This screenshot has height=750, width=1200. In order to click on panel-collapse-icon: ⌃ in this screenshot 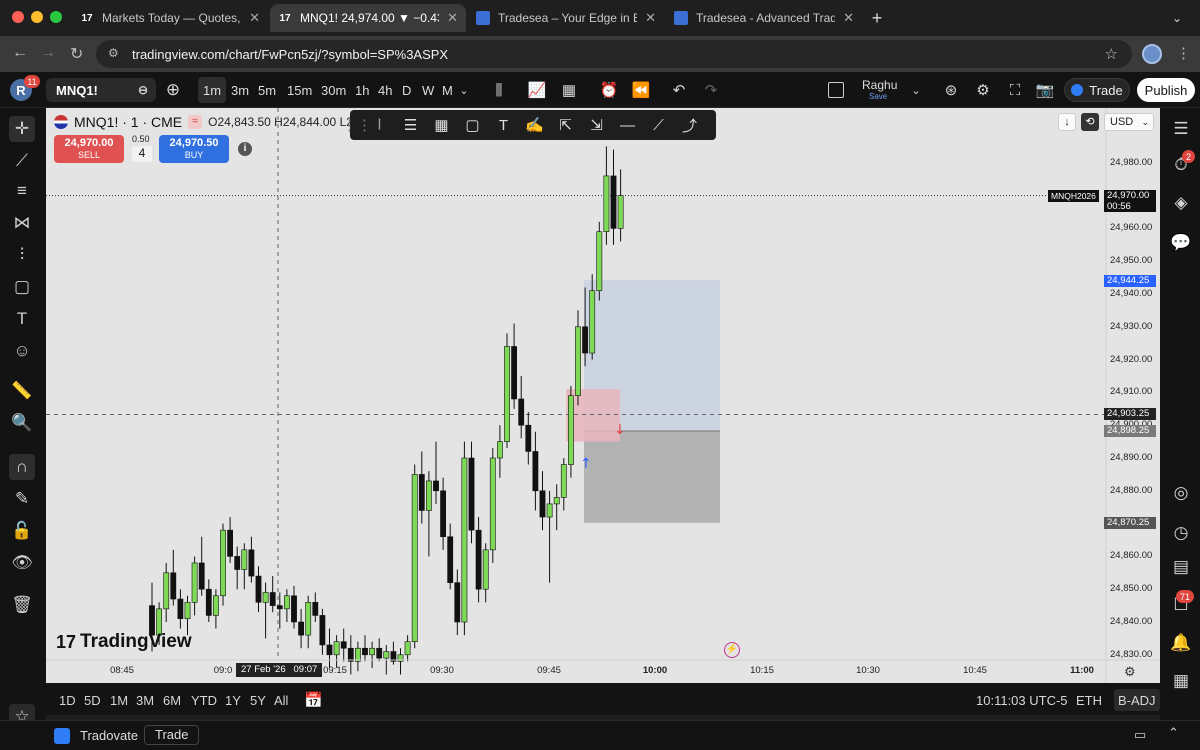, I will do `click(1173, 733)`.